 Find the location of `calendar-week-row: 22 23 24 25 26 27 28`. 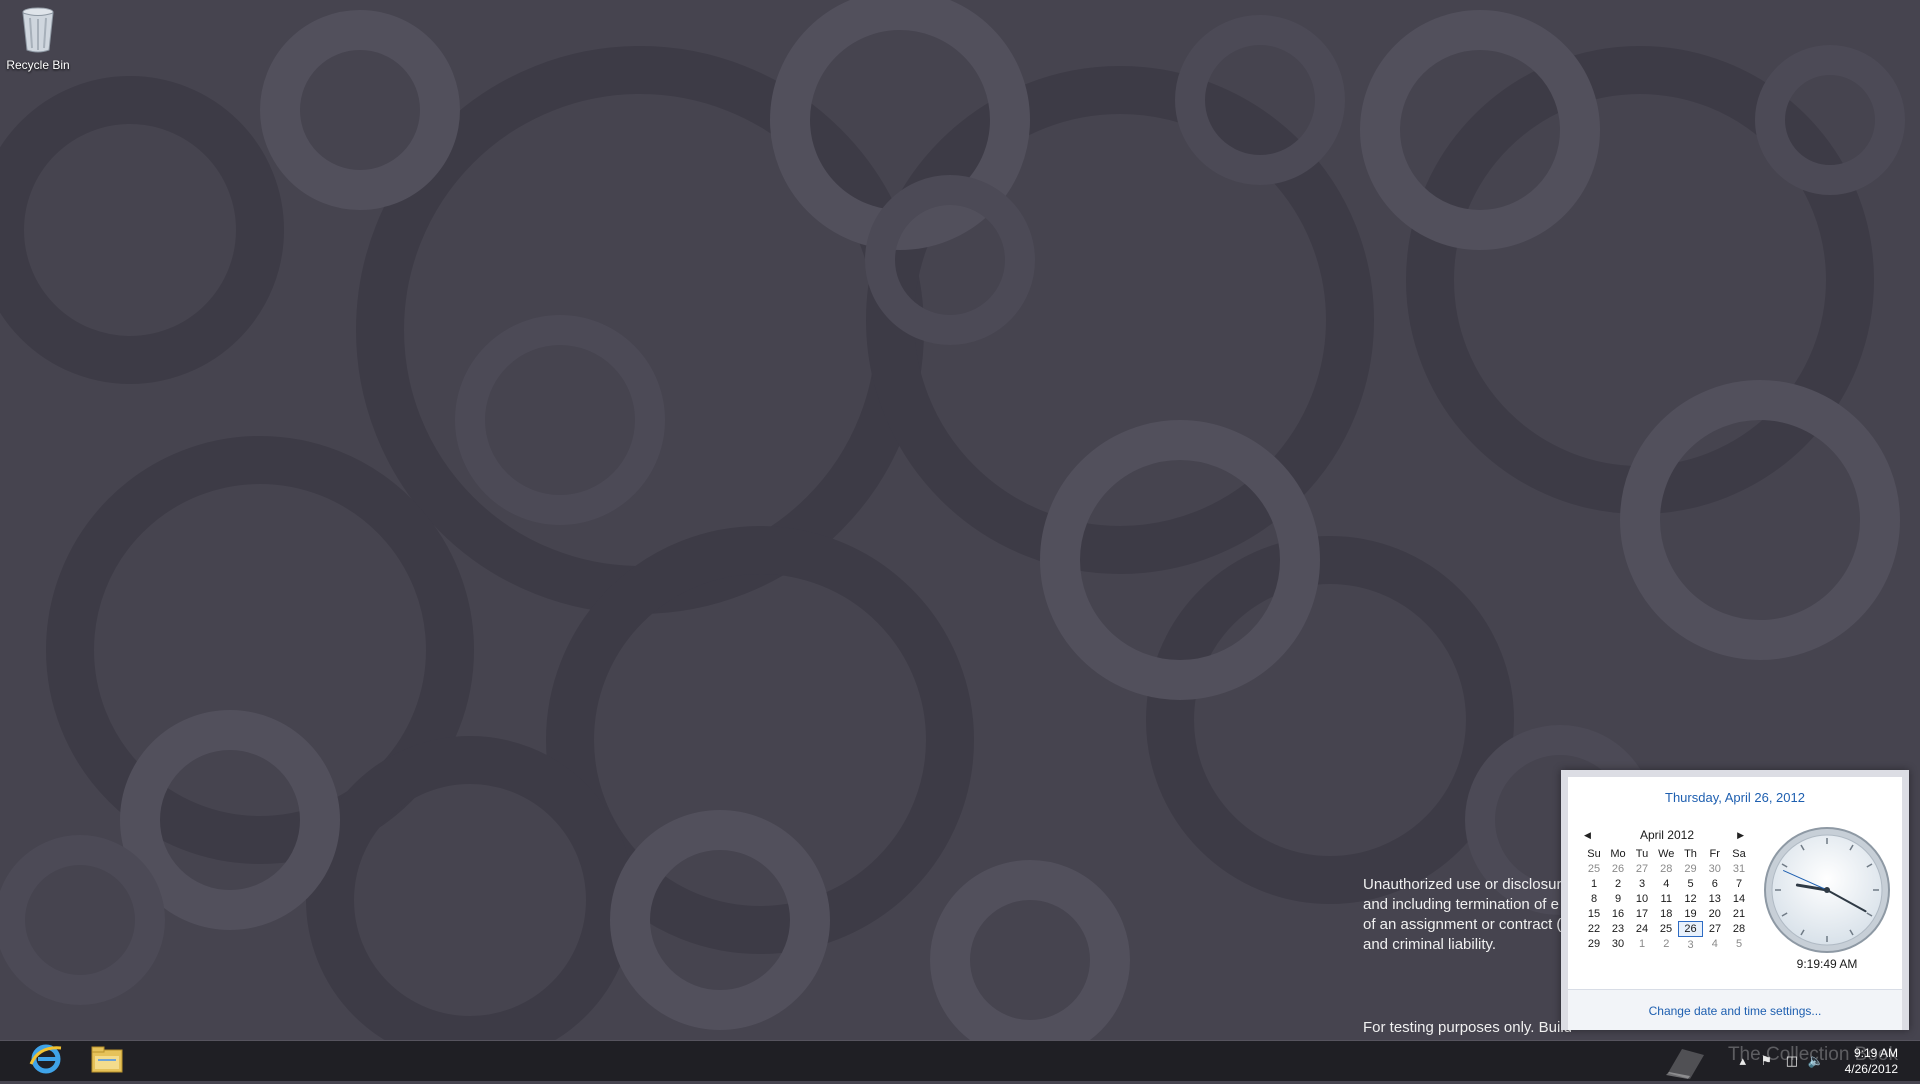

calendar-week-row: 22 23 24 25 26 27 28 is located at coordinates (1666, 929).